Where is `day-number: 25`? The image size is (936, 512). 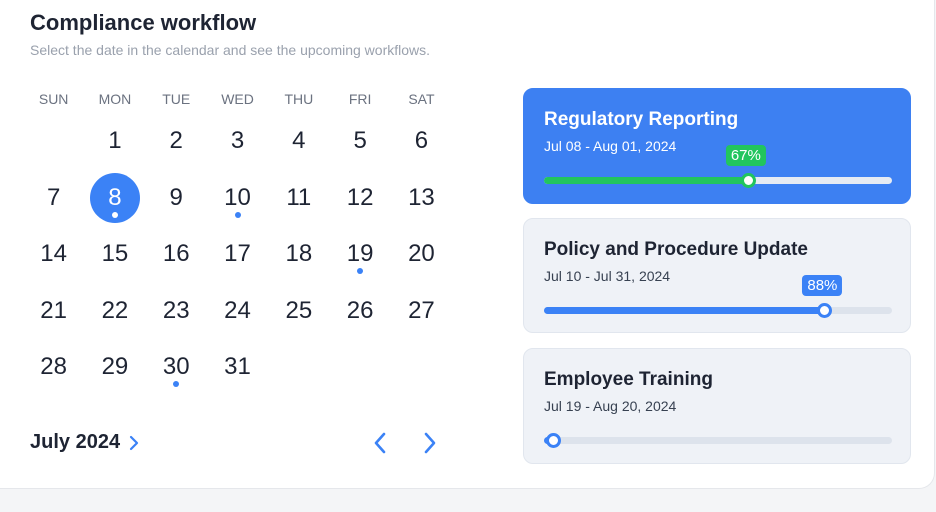
day-number: 25 is located at coordinates (299, 310).